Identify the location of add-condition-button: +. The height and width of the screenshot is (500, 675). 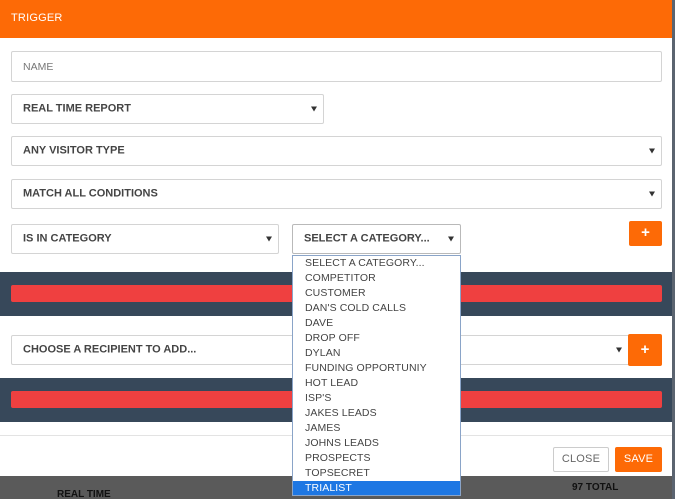
(645, 233).